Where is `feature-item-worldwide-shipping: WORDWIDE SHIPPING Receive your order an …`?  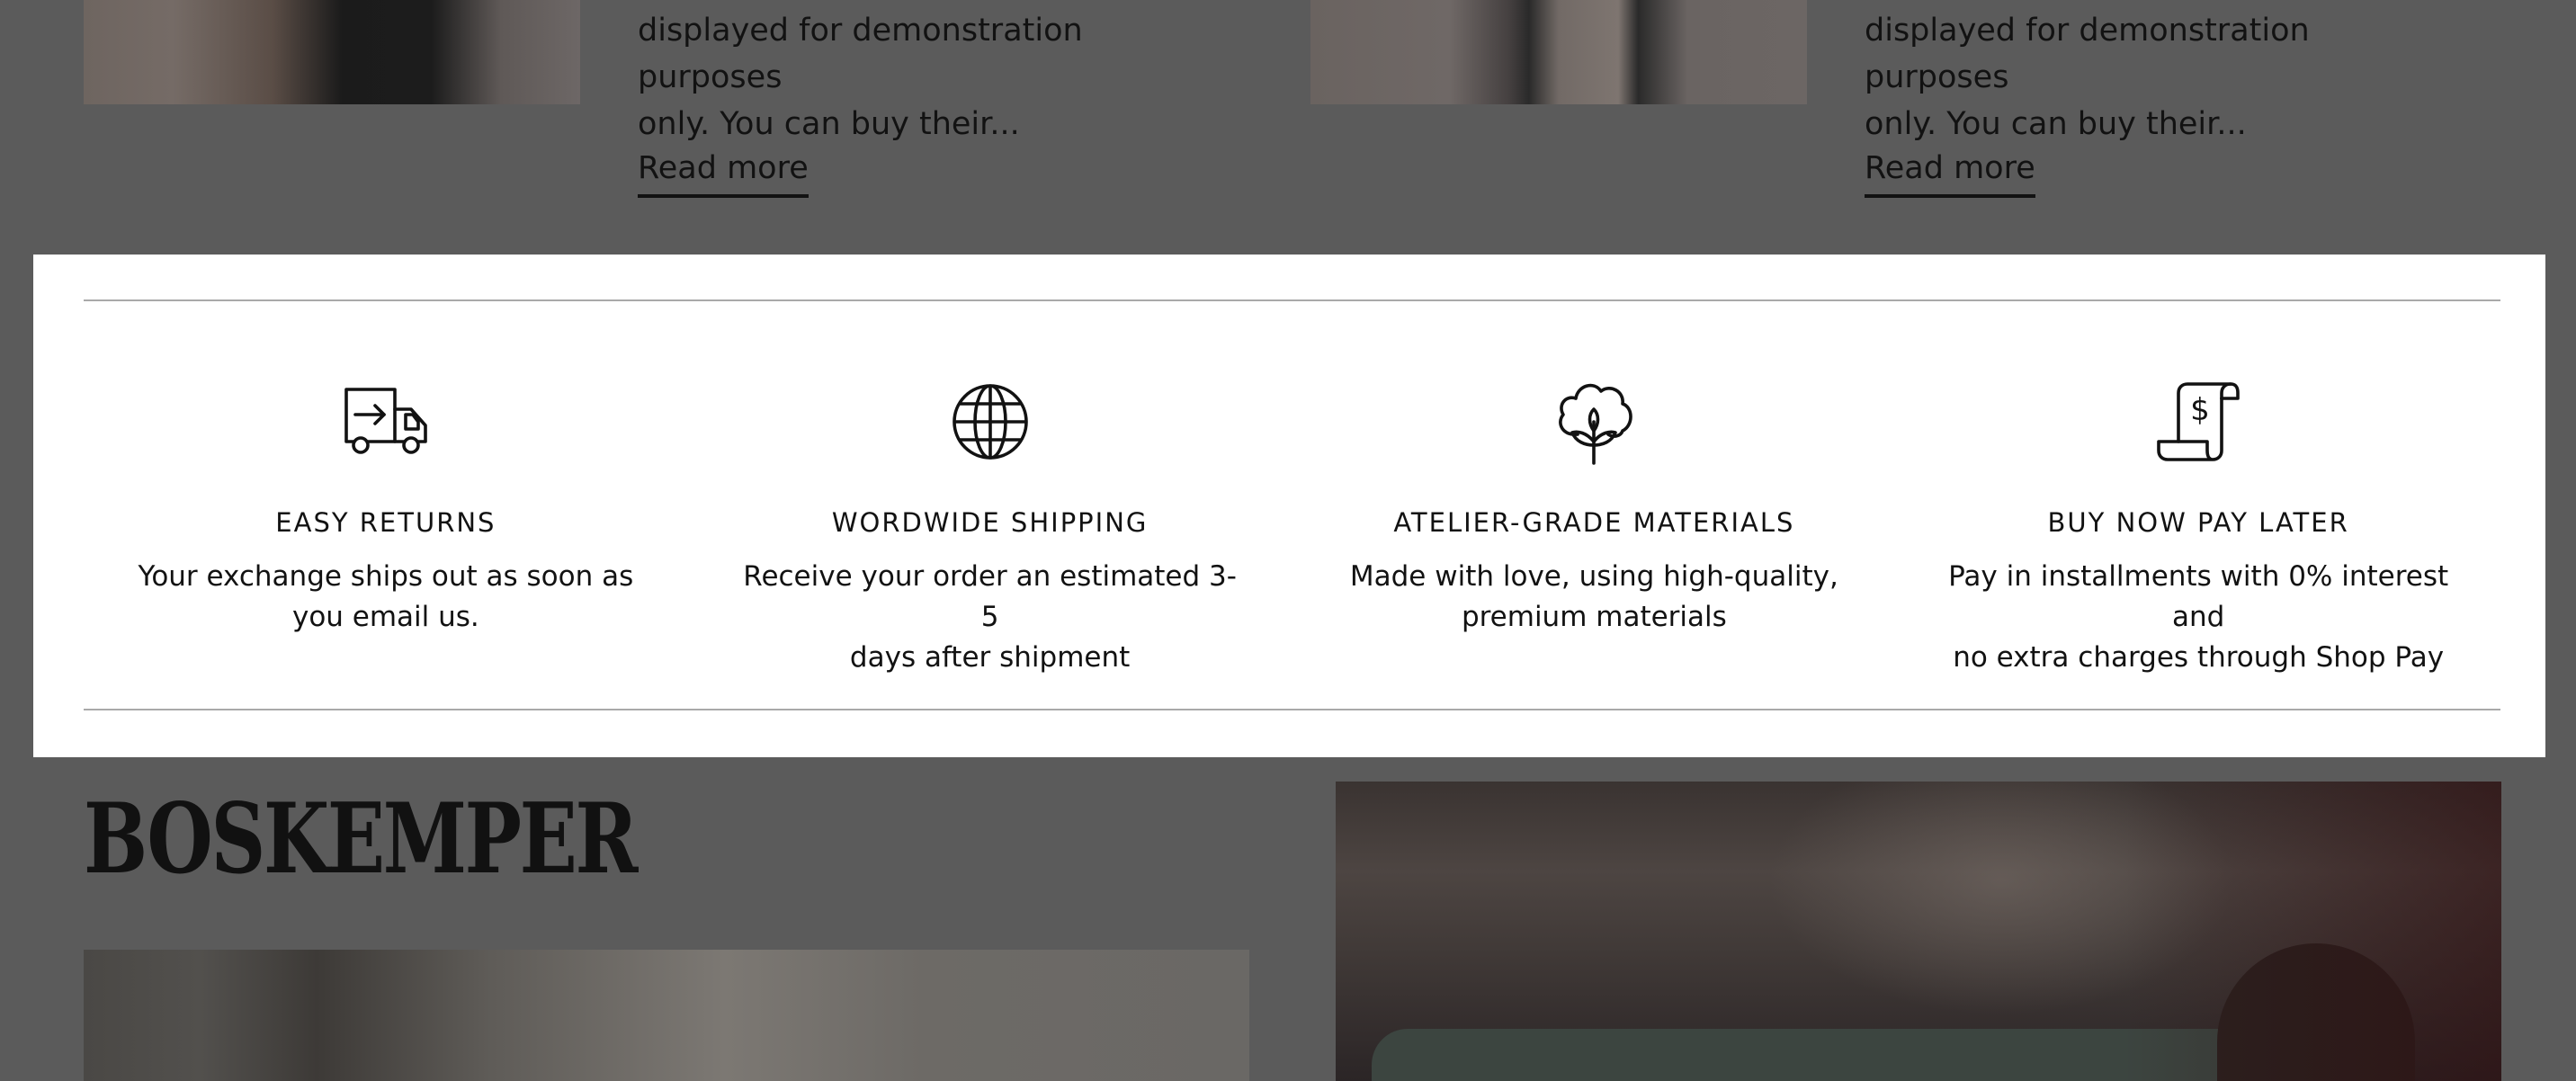 feature-item-worldwide-shipping: WORDWIDE SHIPPING Receive your order an … is located at coordinates (990, 505).